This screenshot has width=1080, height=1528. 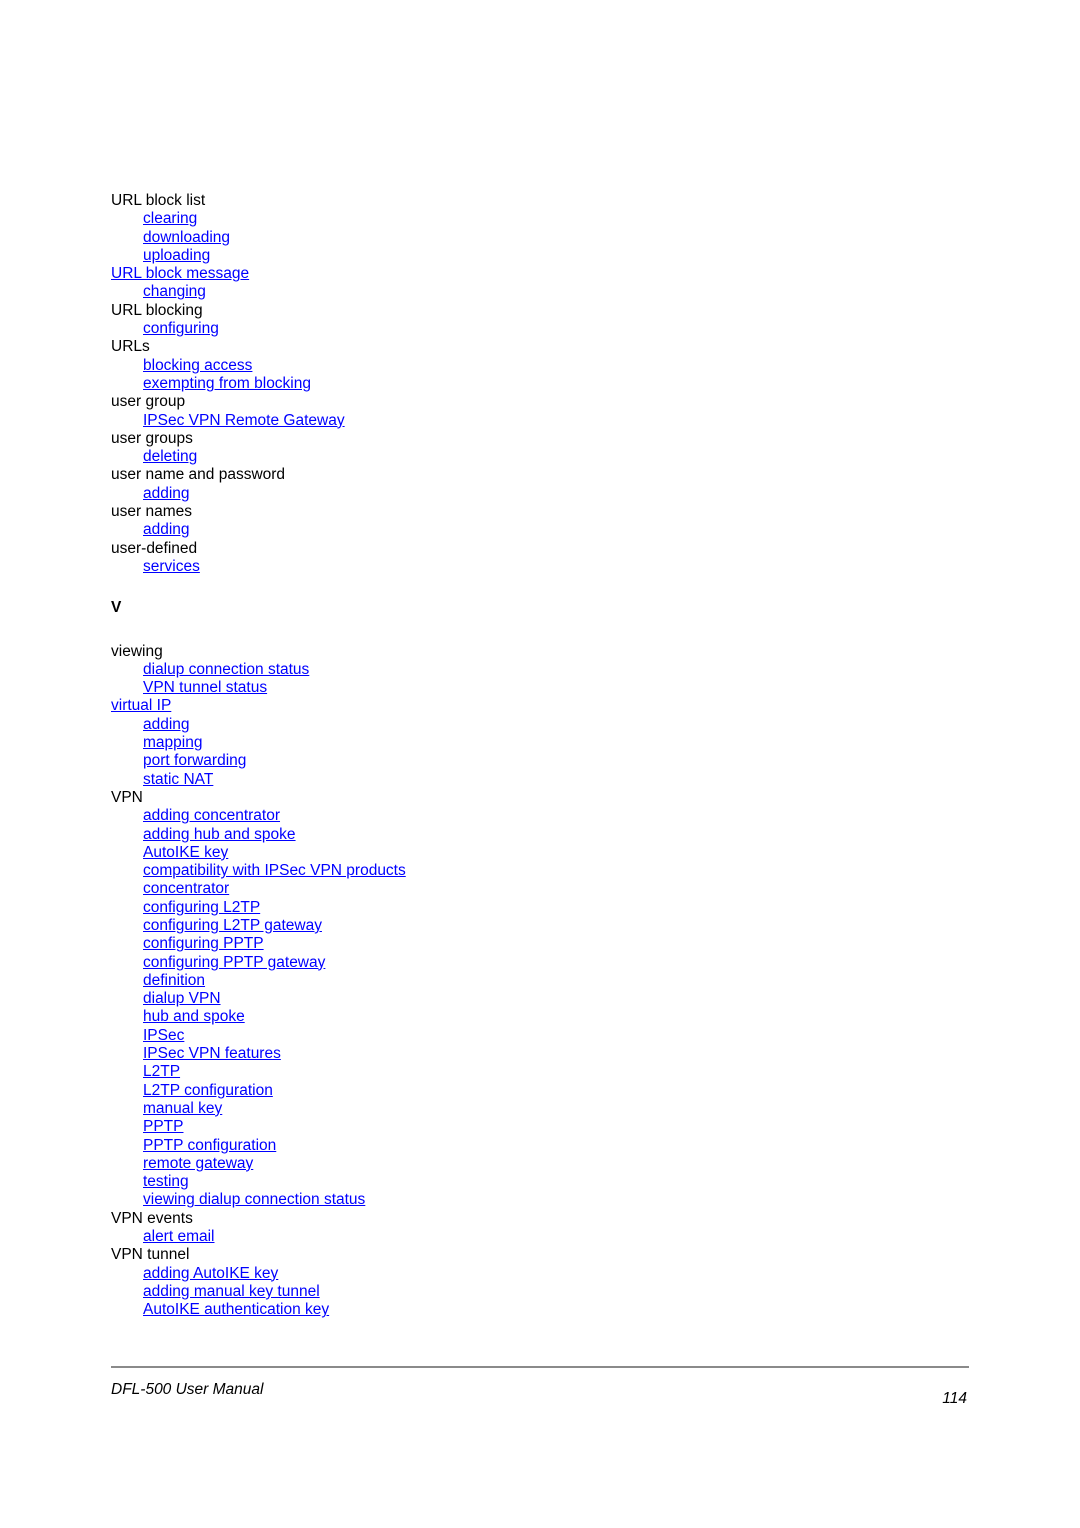 I want to click on index-link: PPTP, so click(x=163, y=1126).